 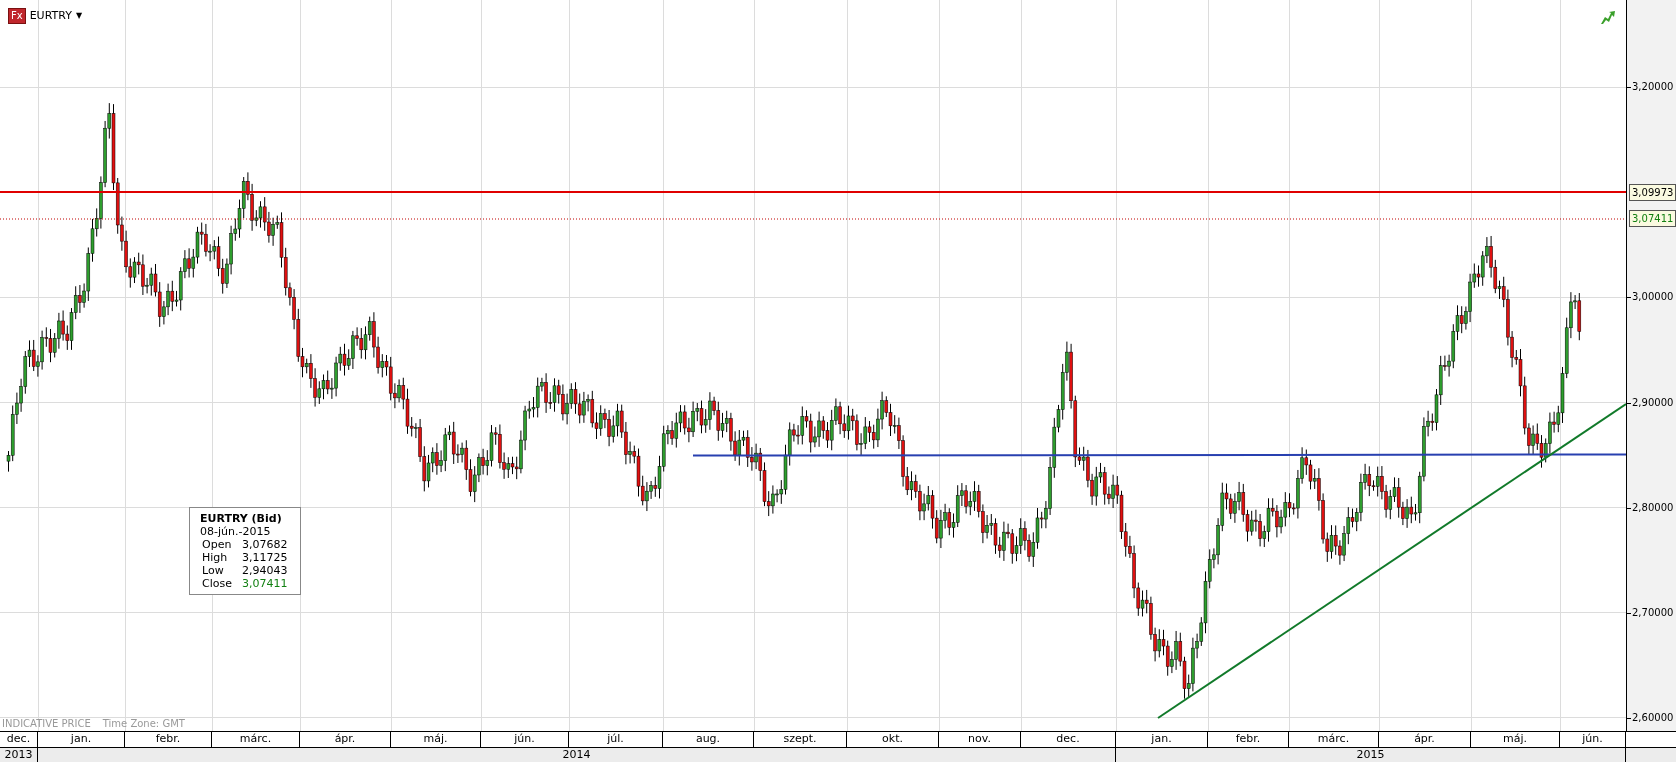 What do you see at coordinates (577, 755) in the screenshot?
I see `year-label: 2014` at bounding box center [577, 755].